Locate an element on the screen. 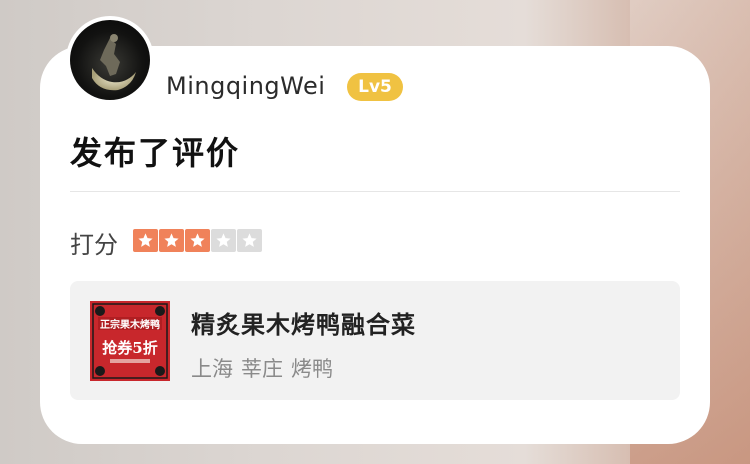 The height and width of the screenshot is (464, 750). rating-label: 打分 is located at coordinates (94, 245).